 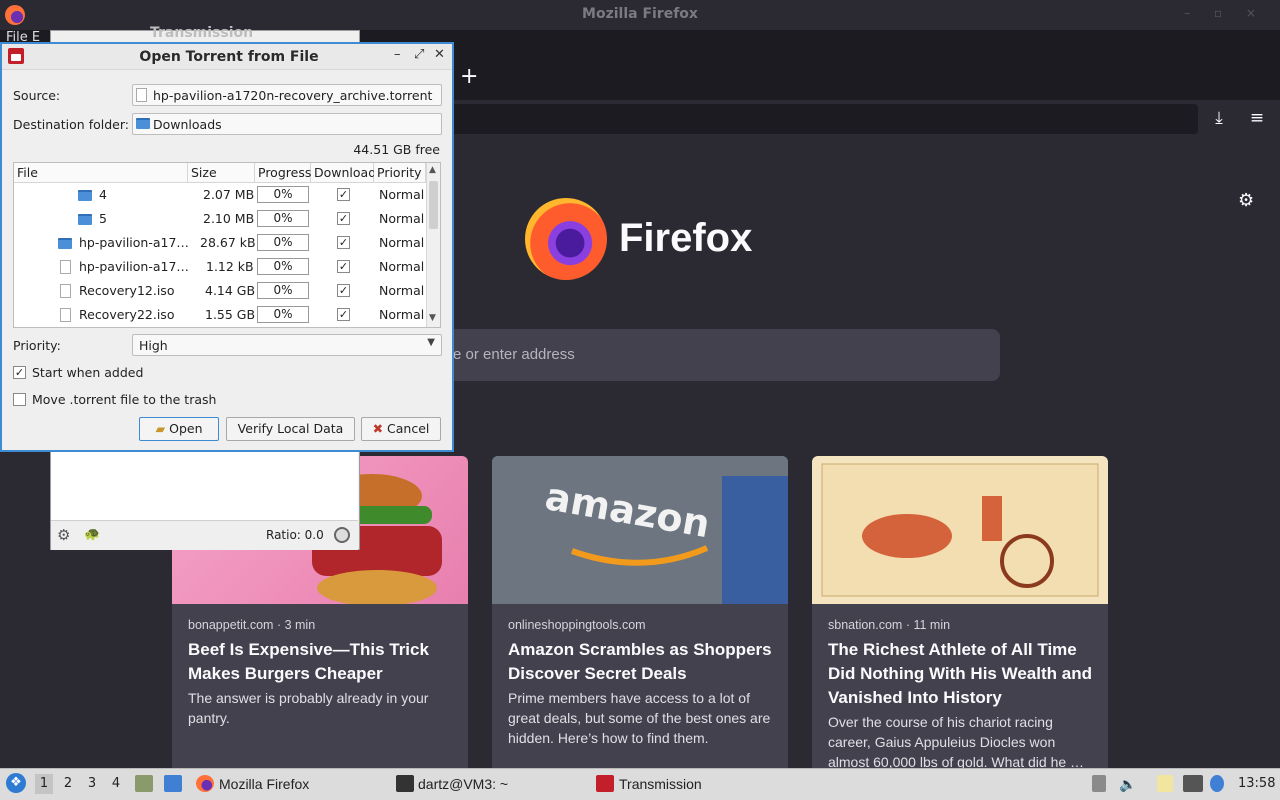 I want to click on hamburger-menu-icon: ≡, so click(x=1257, y=119).